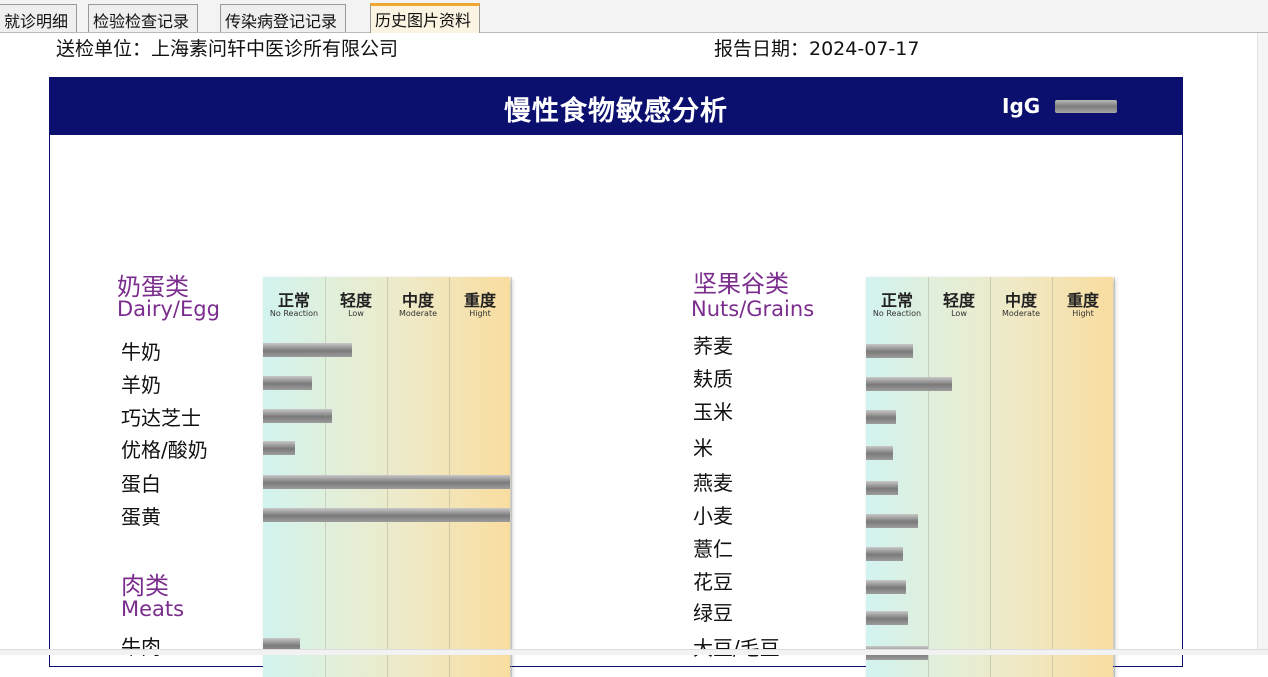 This screenshot has width=1268, height=677. What do you see at coordinates (713, 346) in the screenshot?
I see `food-item-label: 荞麦` at bounding box center [713, 346].